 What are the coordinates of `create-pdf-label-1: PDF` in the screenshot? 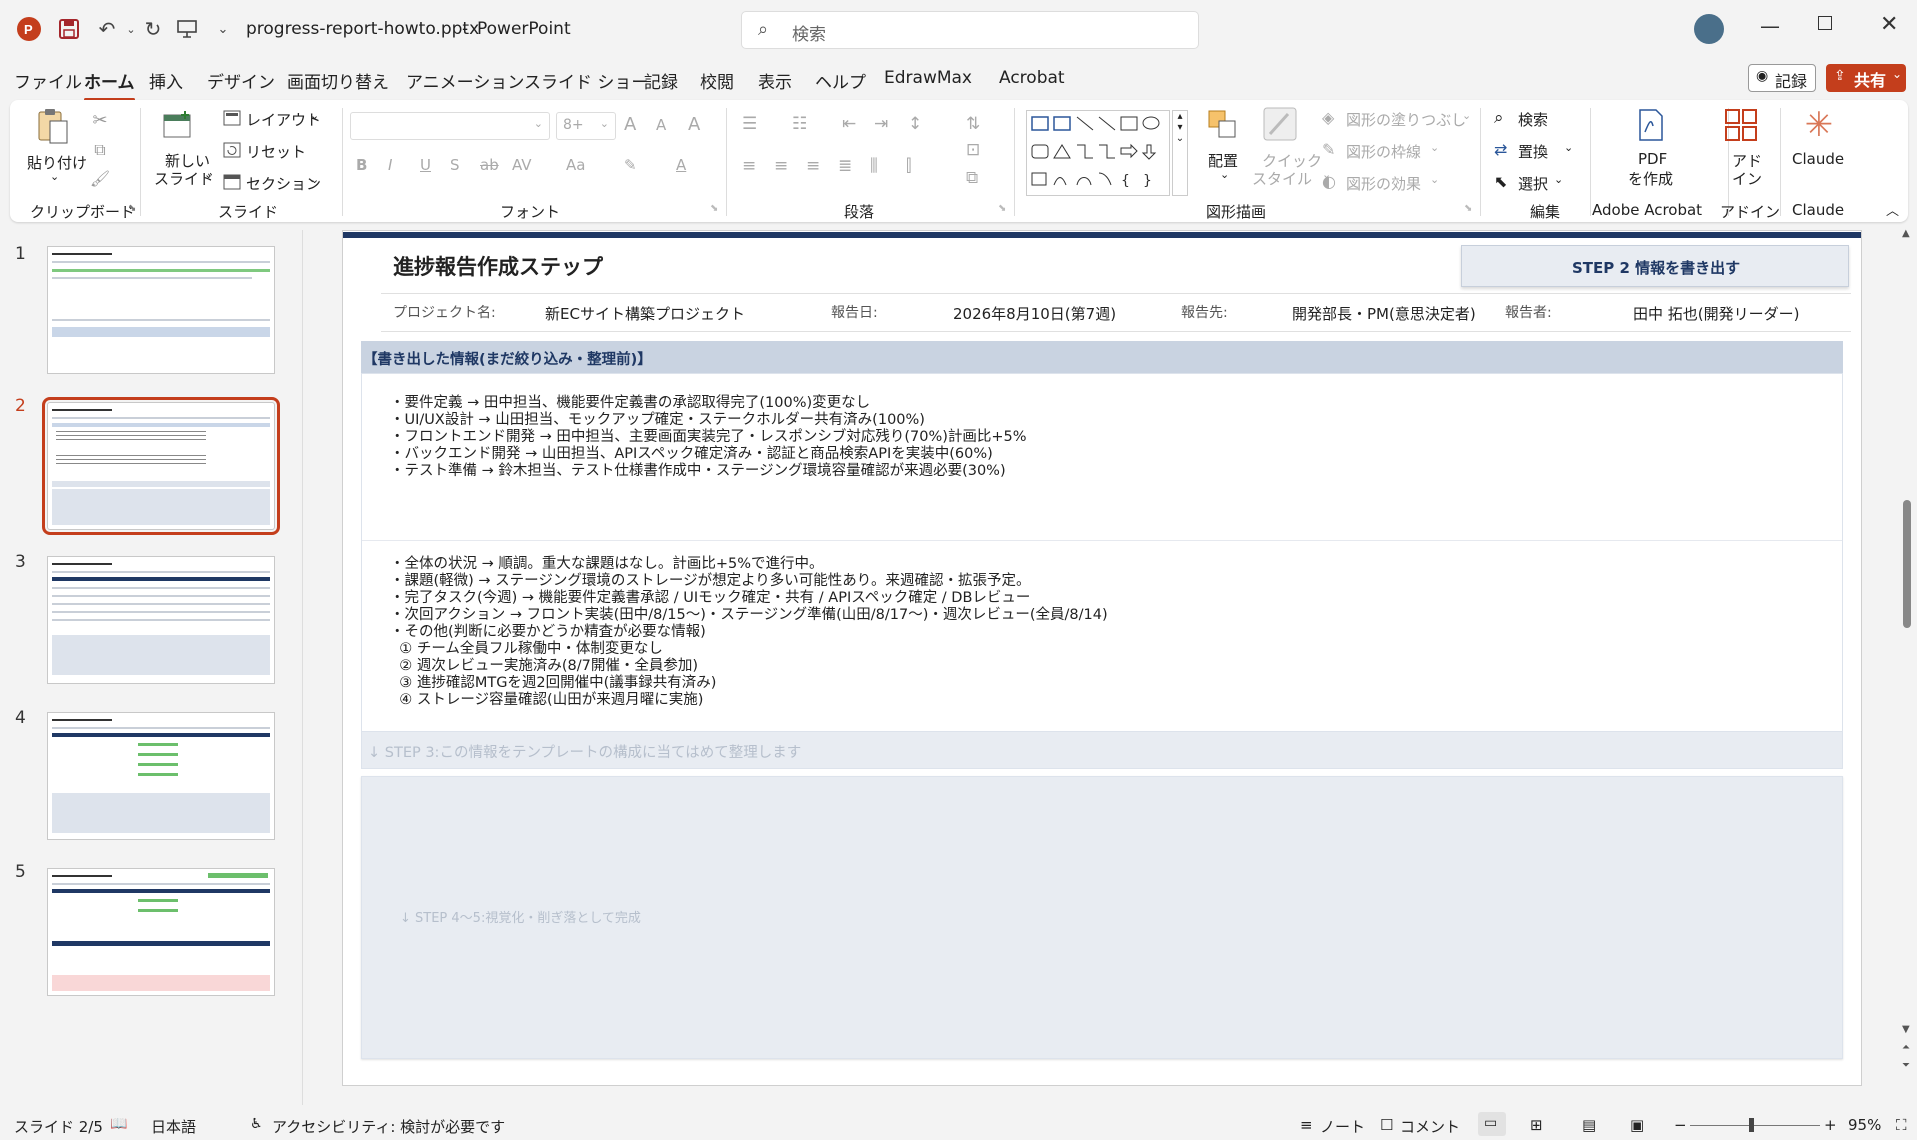 It's located at (1652, 159).